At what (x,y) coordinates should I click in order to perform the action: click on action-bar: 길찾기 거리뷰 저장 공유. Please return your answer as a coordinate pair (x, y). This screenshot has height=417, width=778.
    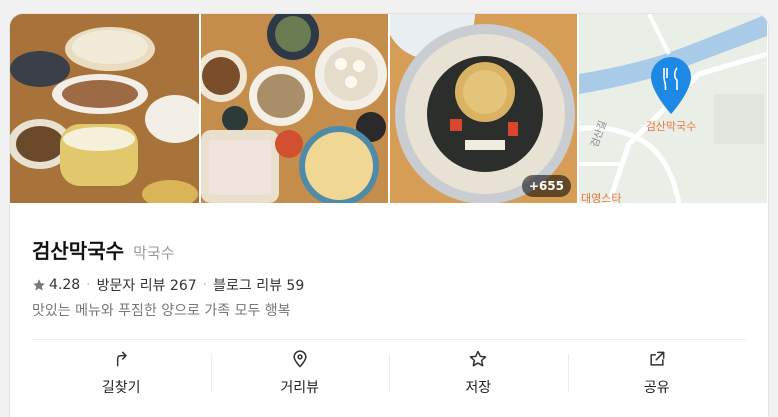
    Looking at the image, I should click on (389, 373).